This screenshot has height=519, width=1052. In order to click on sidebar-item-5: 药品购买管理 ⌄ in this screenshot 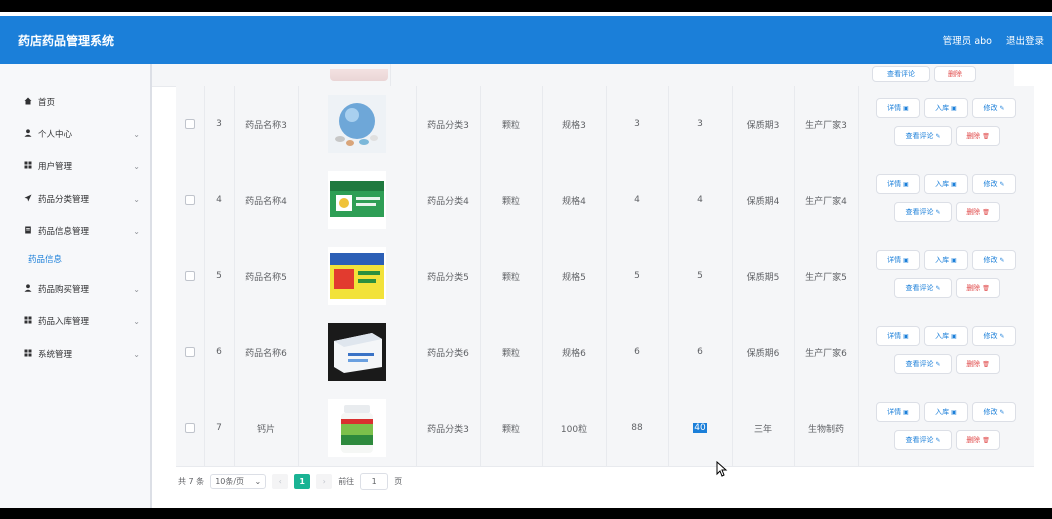, I will do `click(70, 289)`.